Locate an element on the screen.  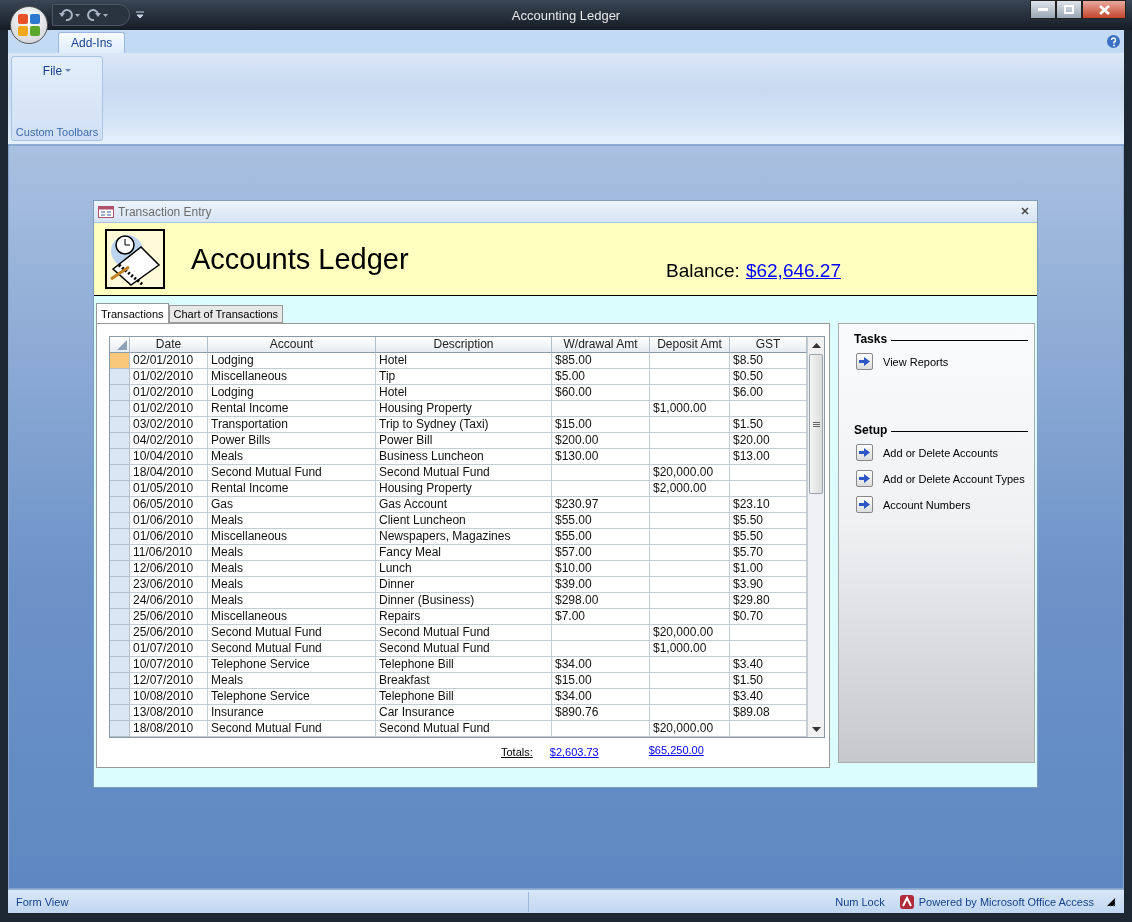
table-cell: Insurance is located at coordinates (292, 713).